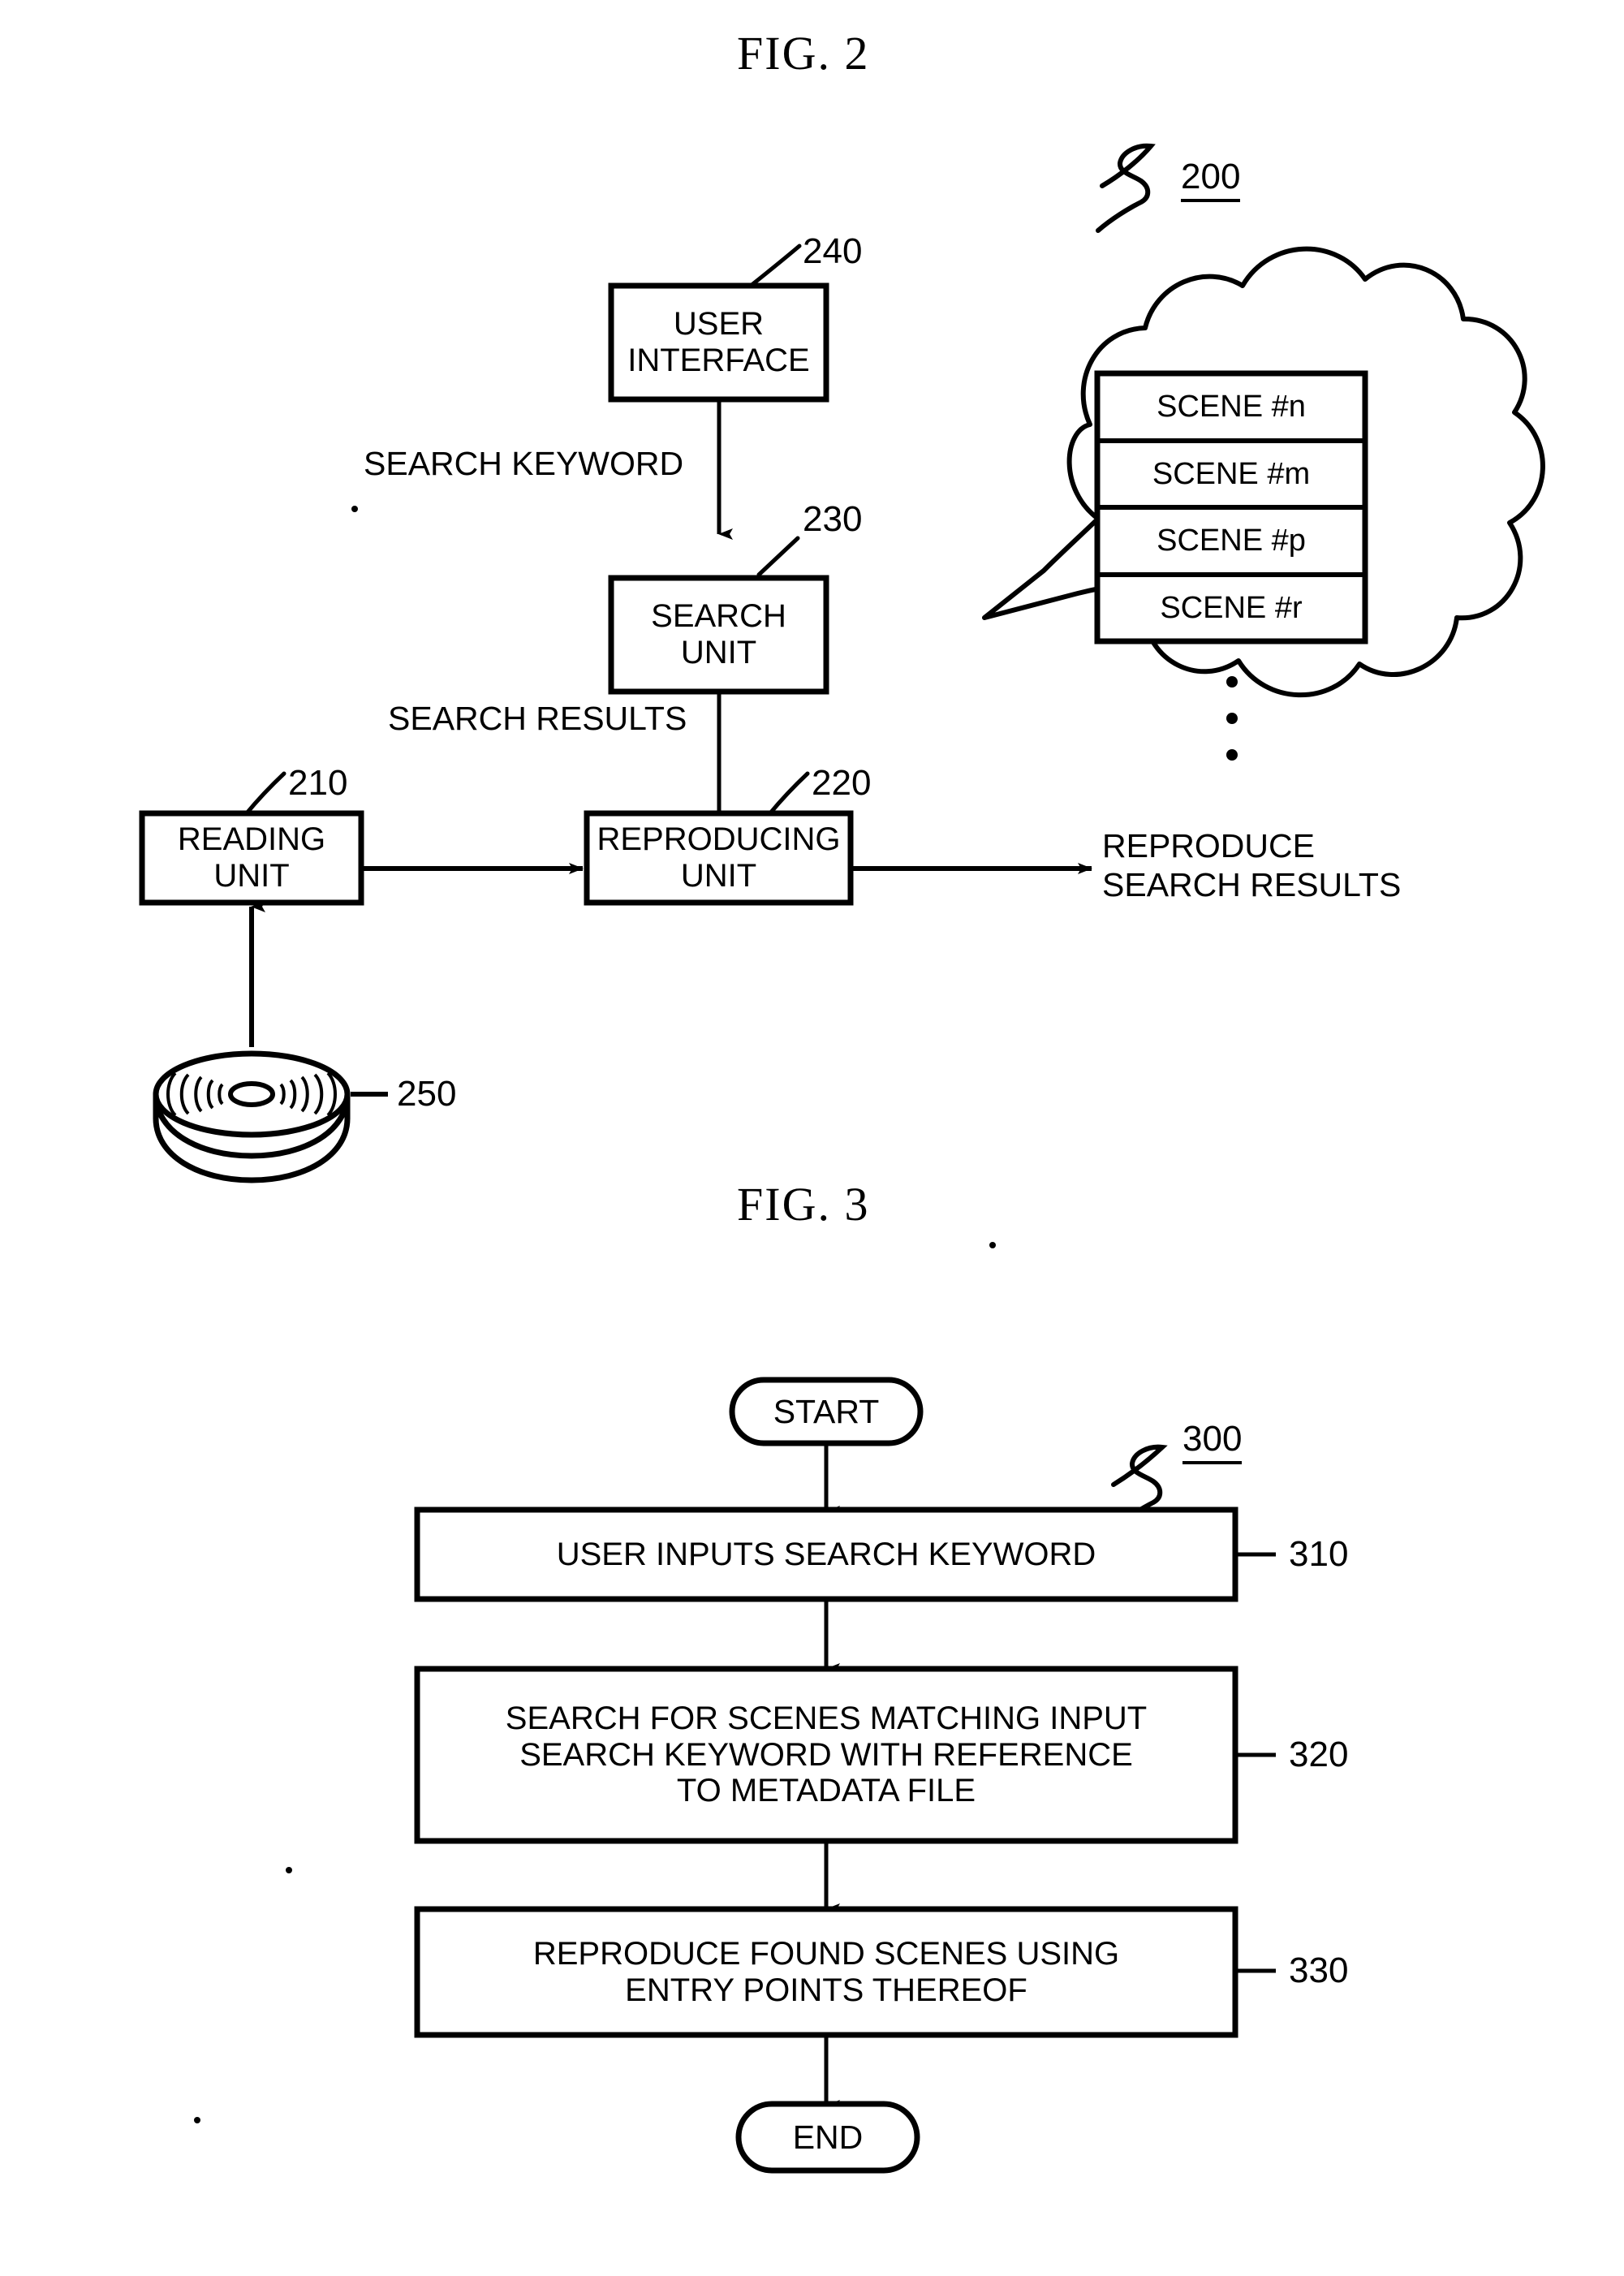 The image size is (1624, 2276). What do you see at coordinates (1319, 1554) in the screenshot?
I see `ref-number-310: 310` at bounding box center [1319, 1554].